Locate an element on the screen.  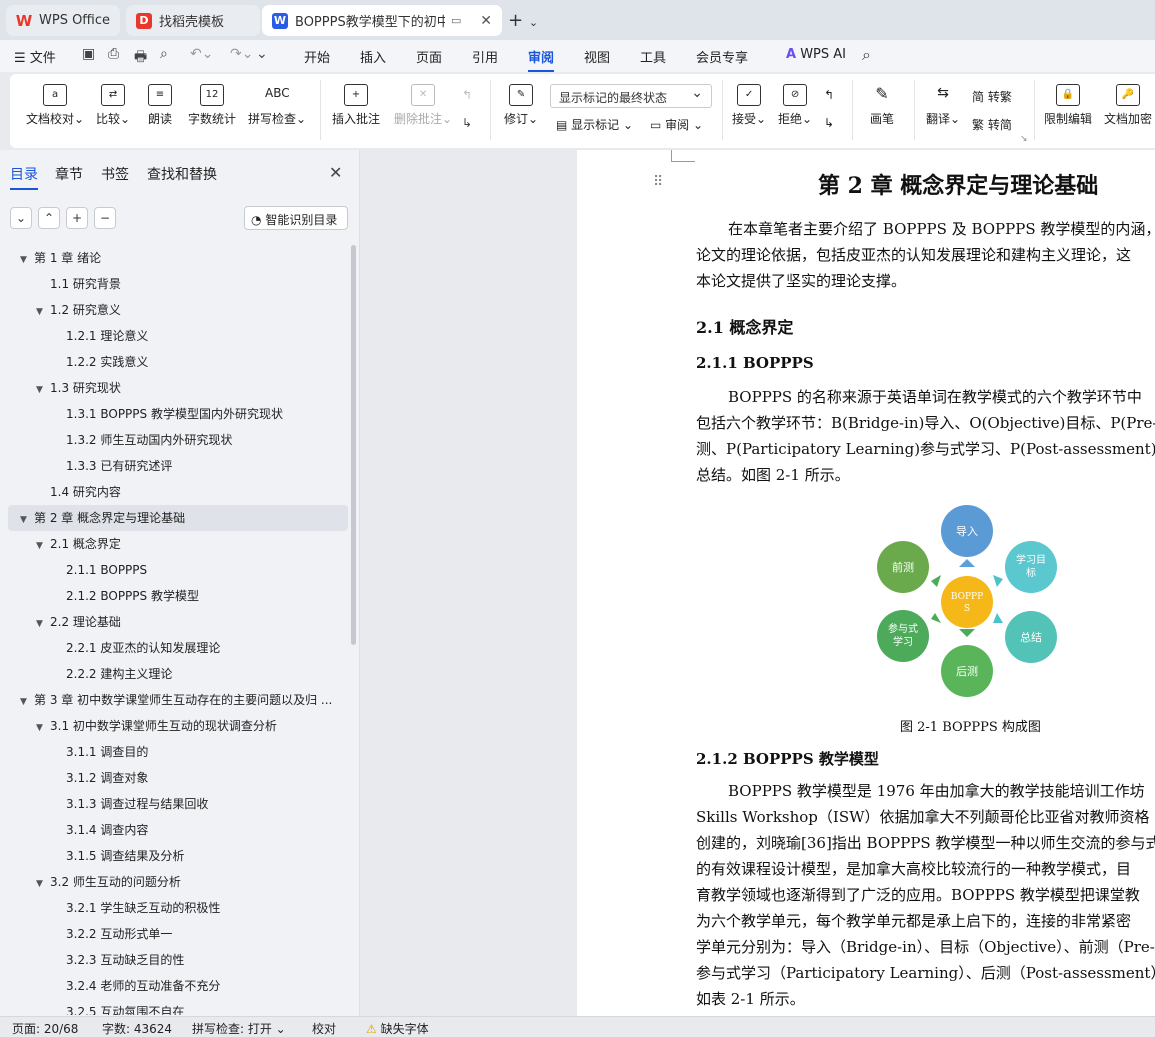
toc-item: ▼ 3.2 师生互动的问题分析 is located at coordinates (90, 882).